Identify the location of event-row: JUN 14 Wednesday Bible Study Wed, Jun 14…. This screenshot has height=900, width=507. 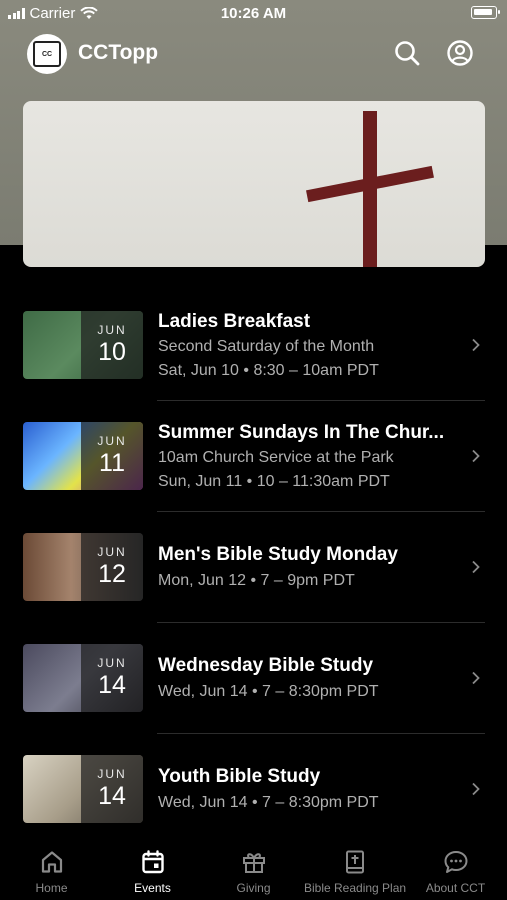
(253, 677).